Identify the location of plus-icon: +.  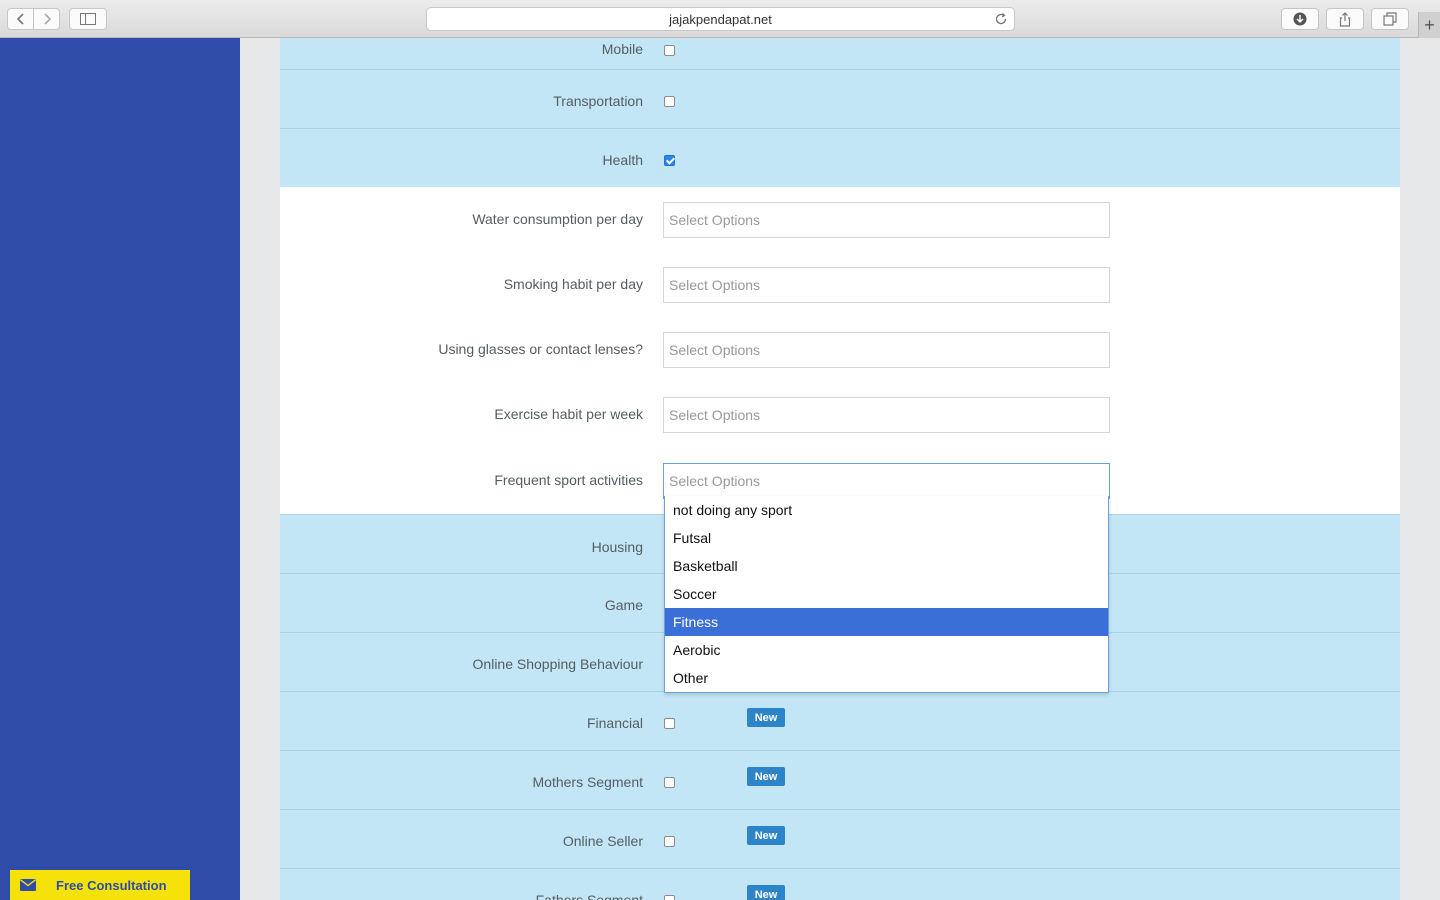
(1429, 24).